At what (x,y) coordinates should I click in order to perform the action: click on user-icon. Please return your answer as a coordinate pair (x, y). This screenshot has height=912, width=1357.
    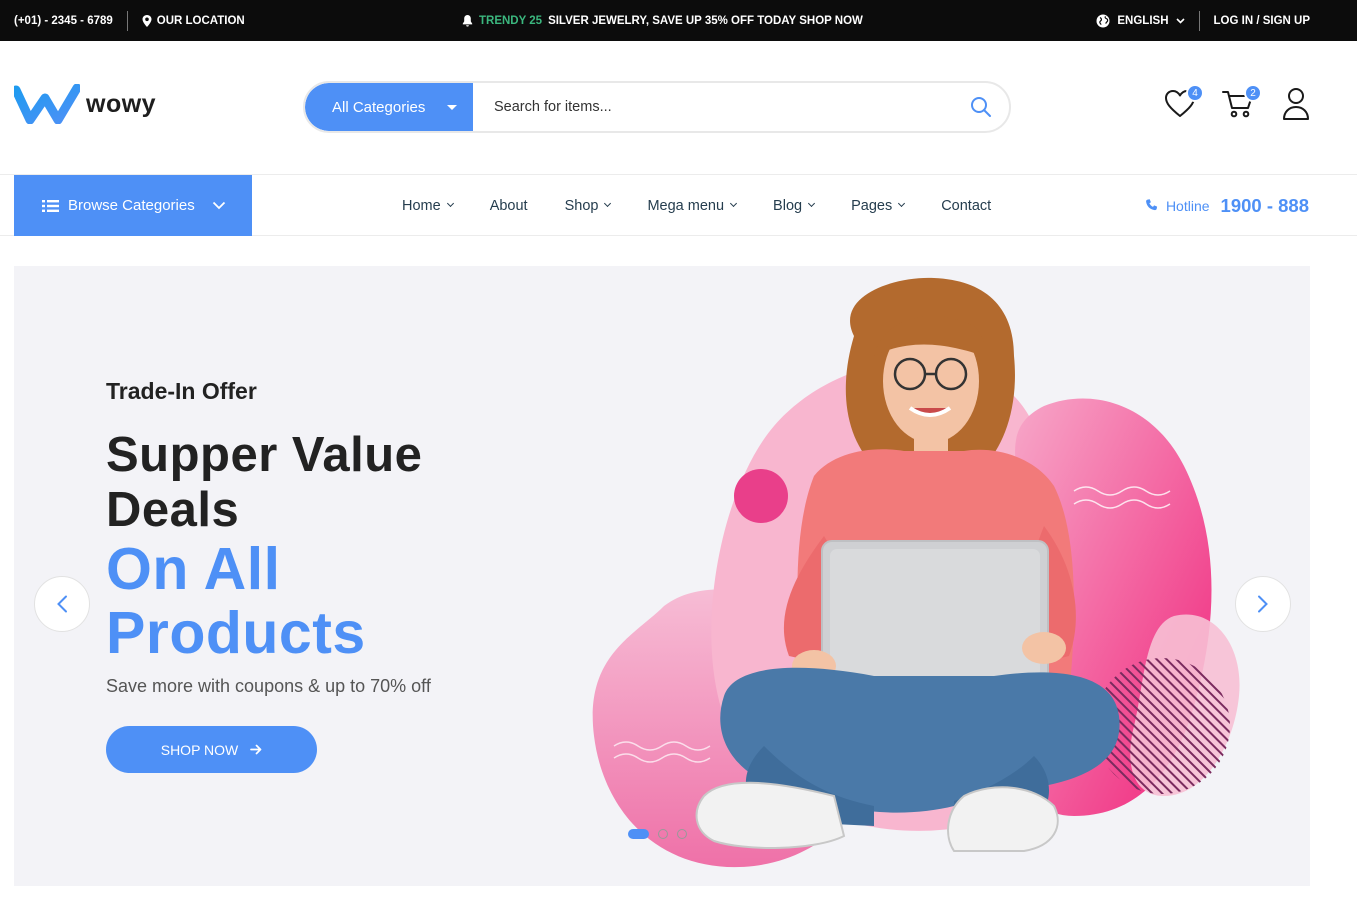
    Looking at the image, I should click on (1296, 104).